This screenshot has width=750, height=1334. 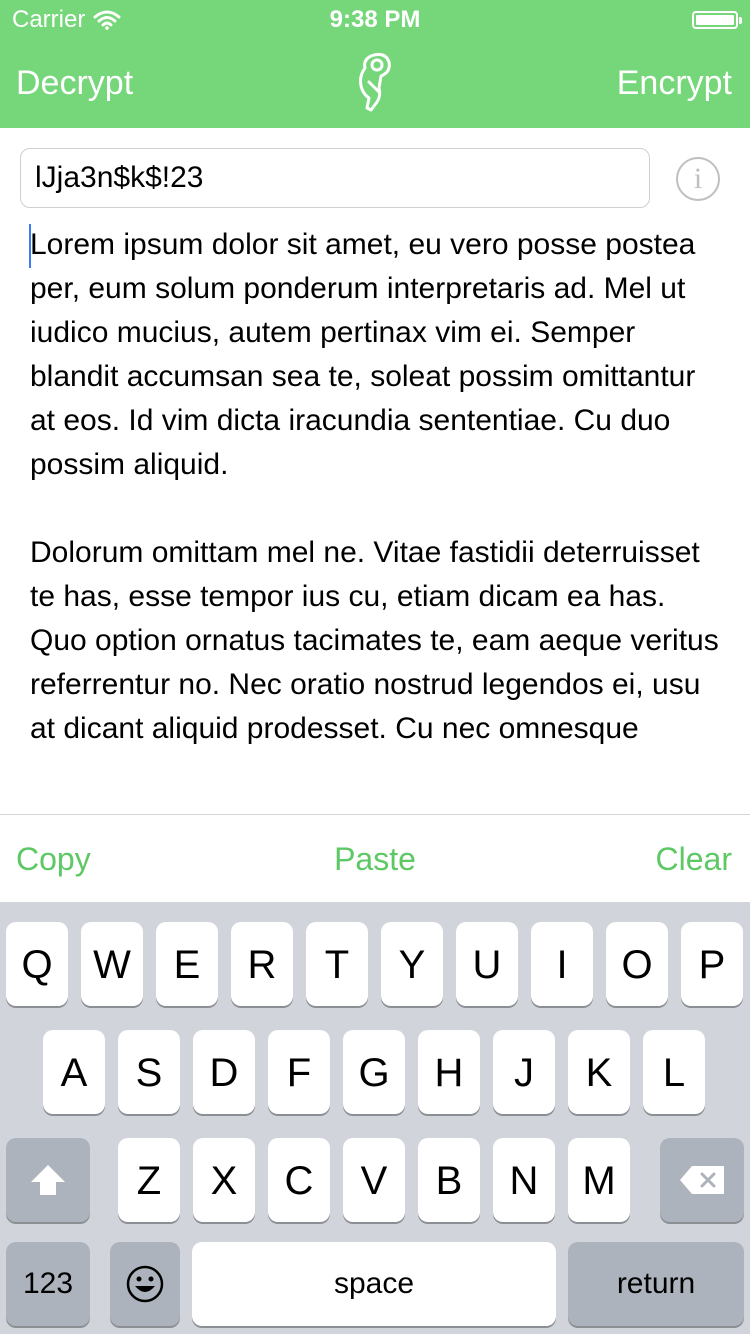 I want to click on key-n: N, so click(x=524, y=1180).